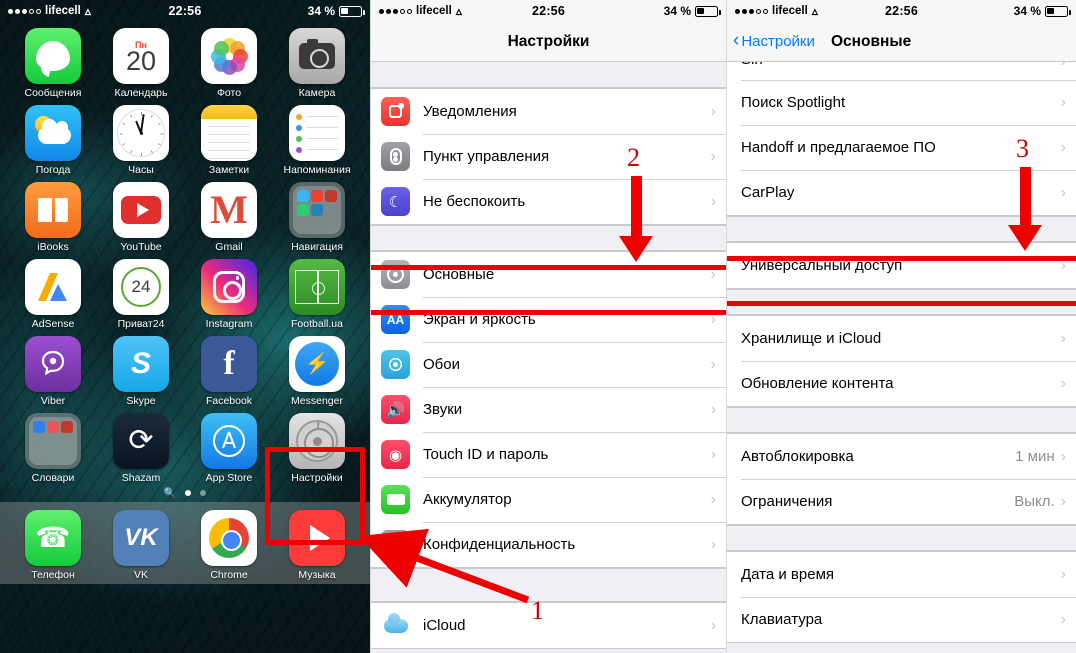  What do you see at coordinates (53, 371) in the screenshot?
I see `app-viber: Viber` at bounding box center [53, 371].